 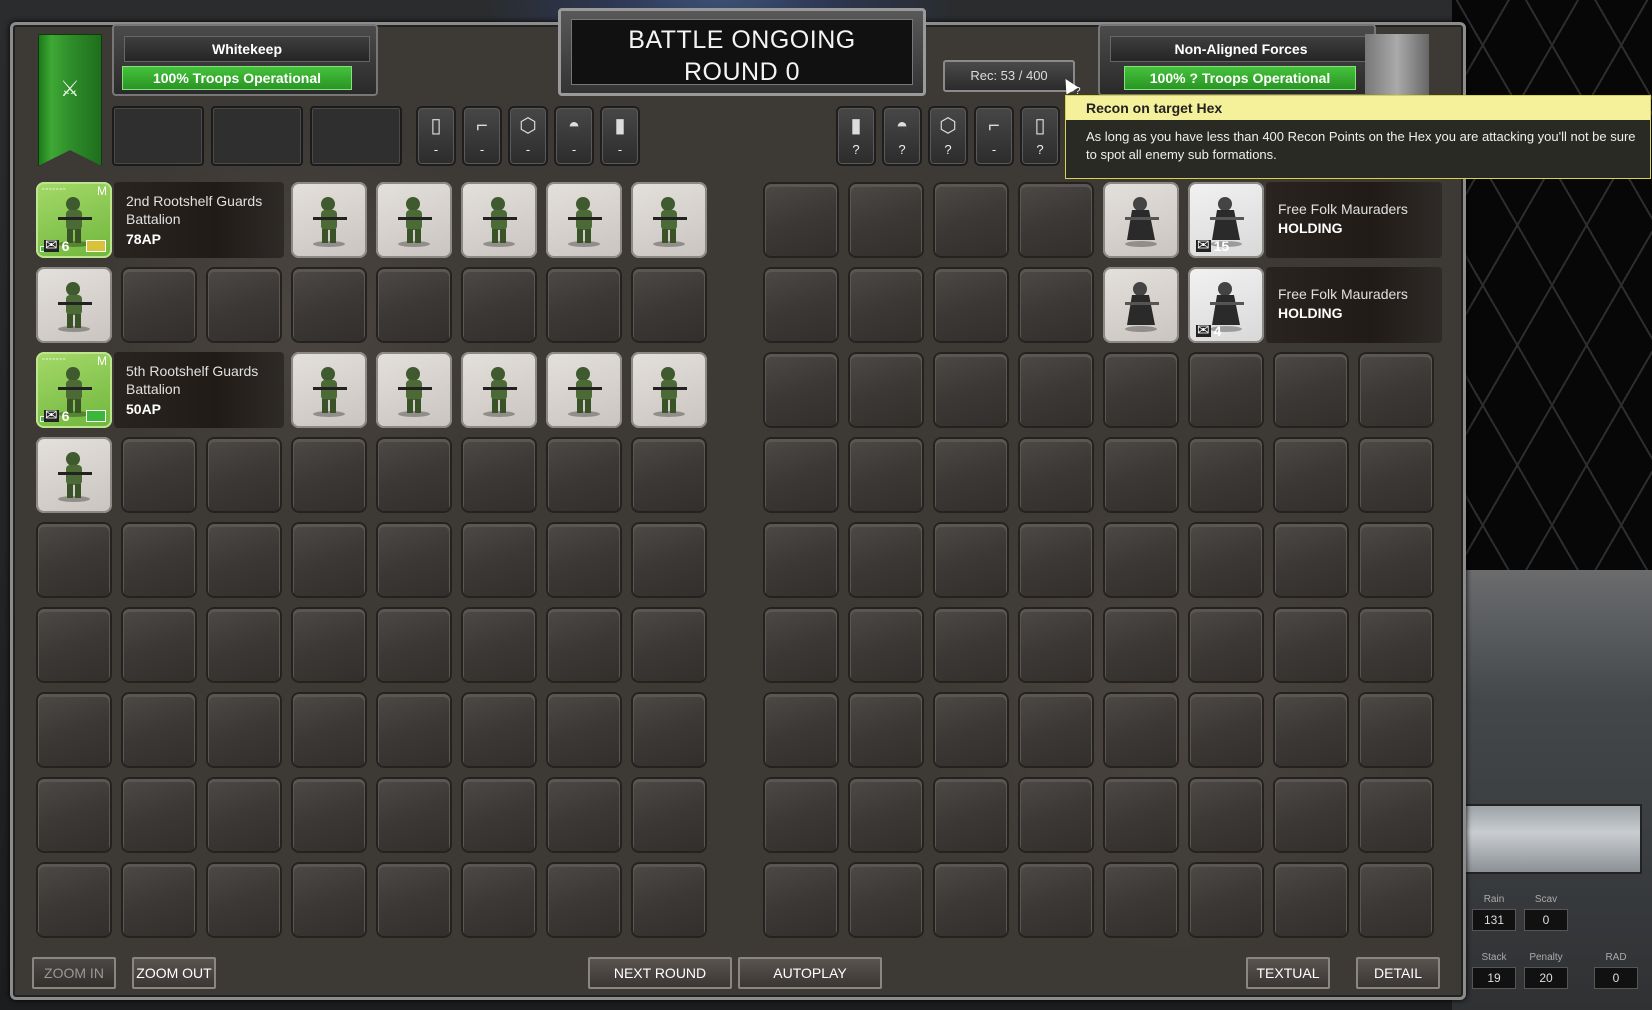 I want to click on zoom-in-button: ZOOM IN, so click(x=74, y=973).